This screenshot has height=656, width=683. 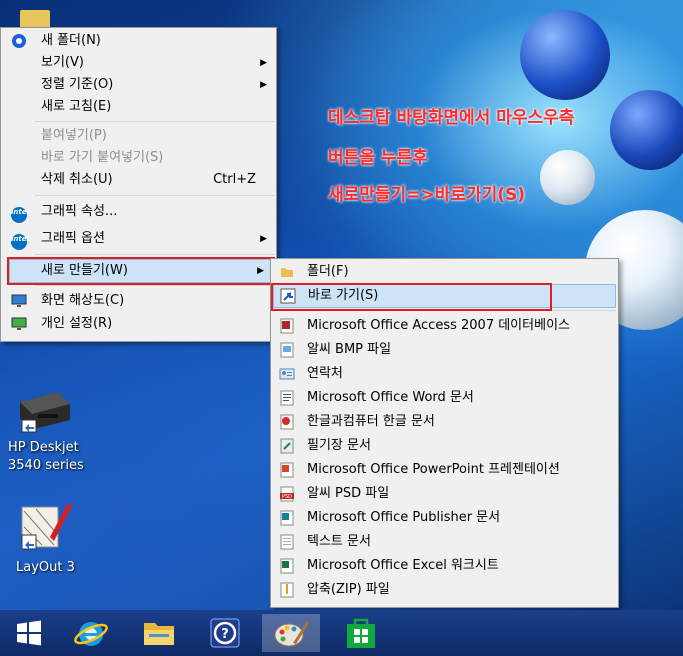 What do you see at coordinates (378, 158) in the screenshot?
I see `annotation-line-2: 버튼을 누른후` at bounding box center [378, 158].